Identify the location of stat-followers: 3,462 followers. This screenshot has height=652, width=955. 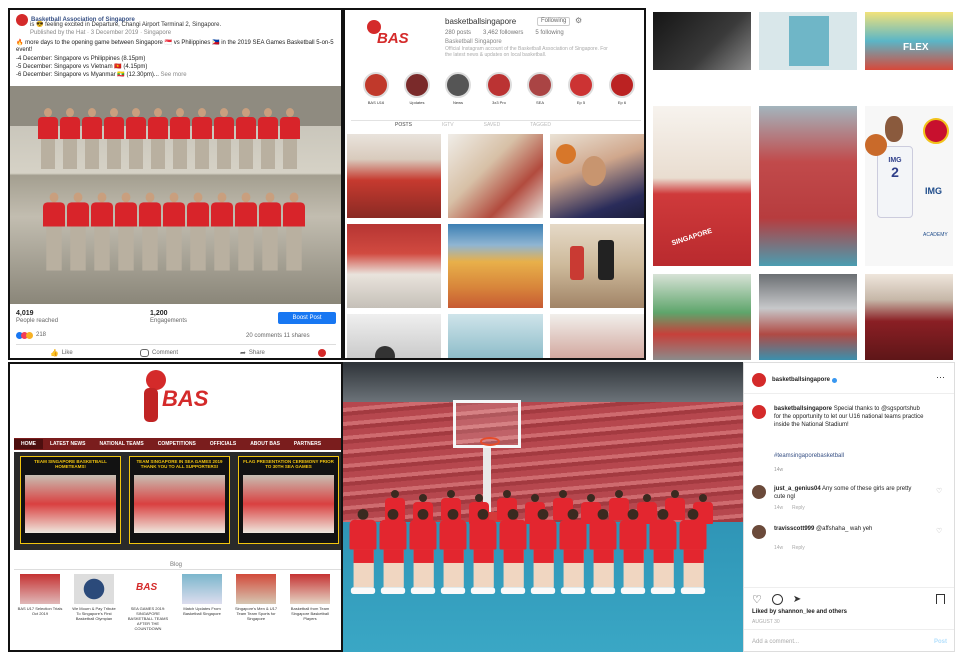
(503, 33).